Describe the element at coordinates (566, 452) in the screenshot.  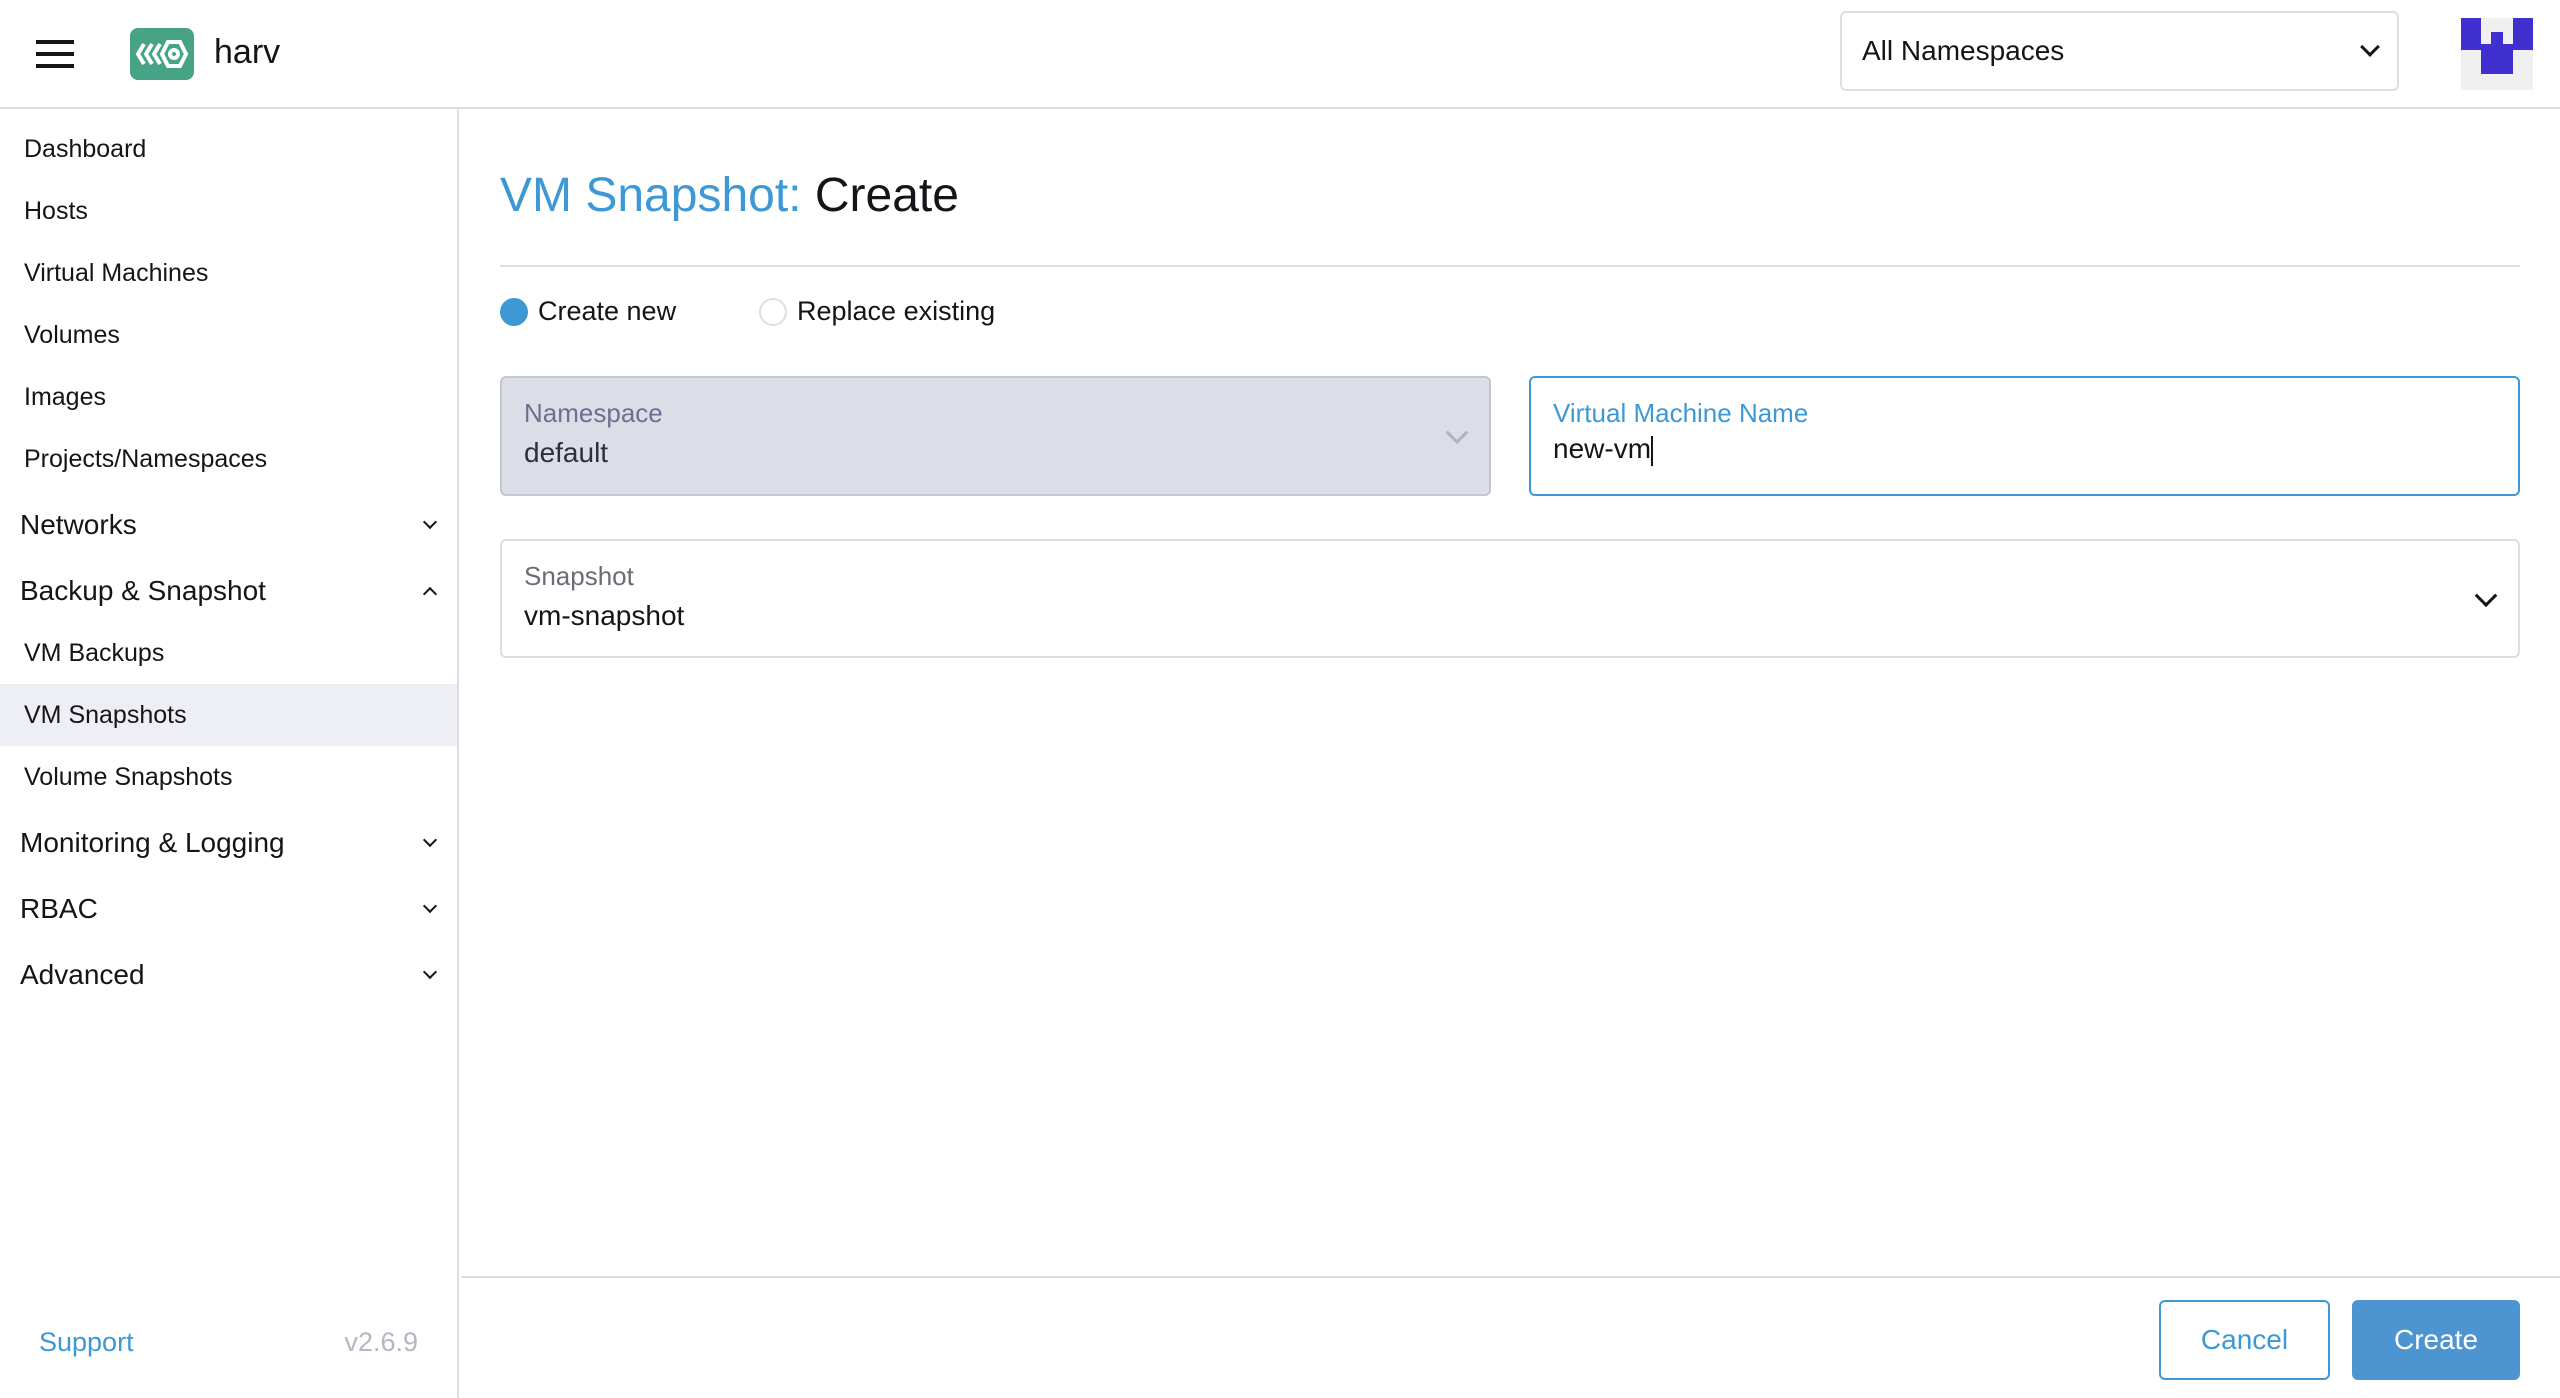
I see `namespace-value: default` at that location.